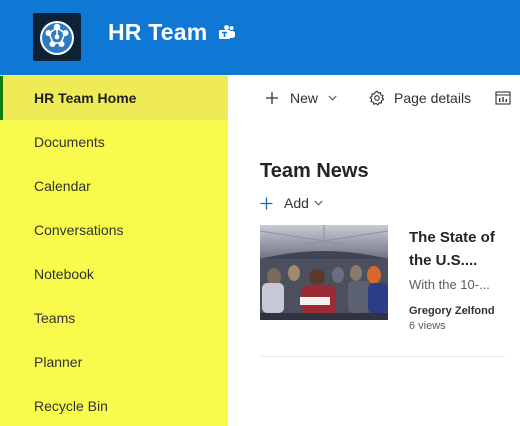  Describe the element at coordinates (433, 98) in the screenshot. I see `page-details-label: Page details` at that location.